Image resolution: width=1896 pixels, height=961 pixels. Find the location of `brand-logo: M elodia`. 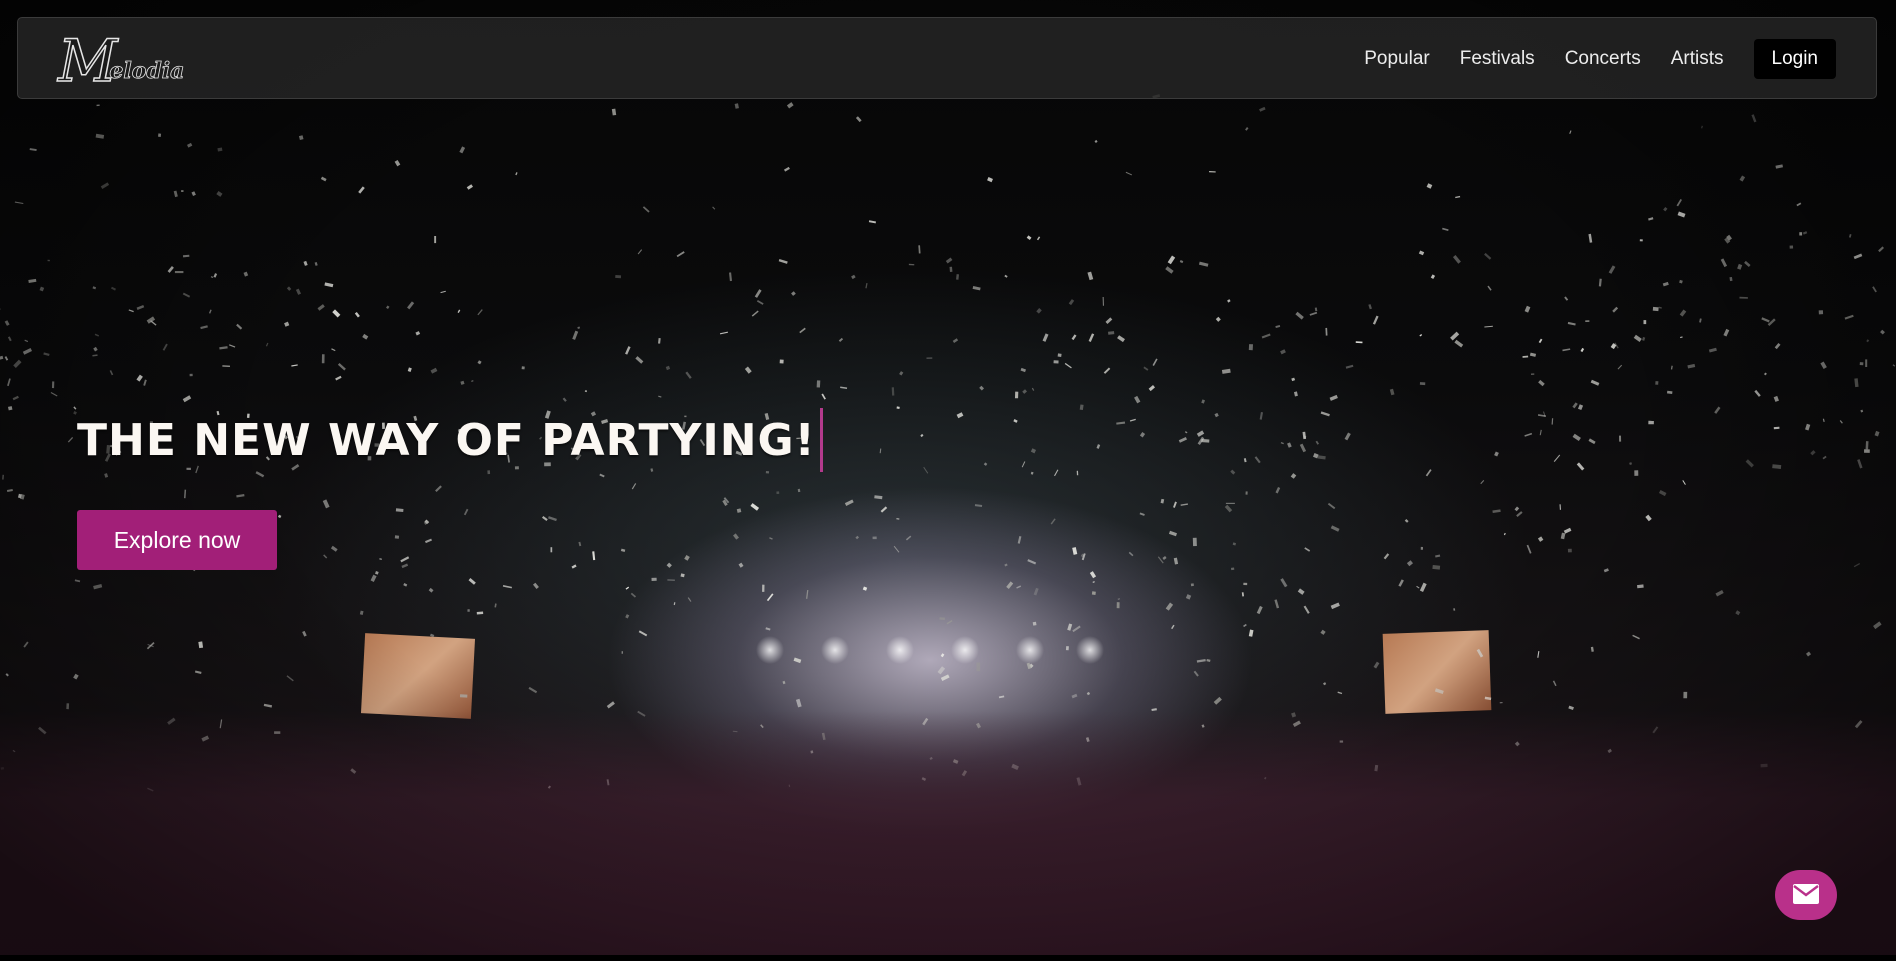

brand-logo: M elodia is located at coordinates (127, 61).